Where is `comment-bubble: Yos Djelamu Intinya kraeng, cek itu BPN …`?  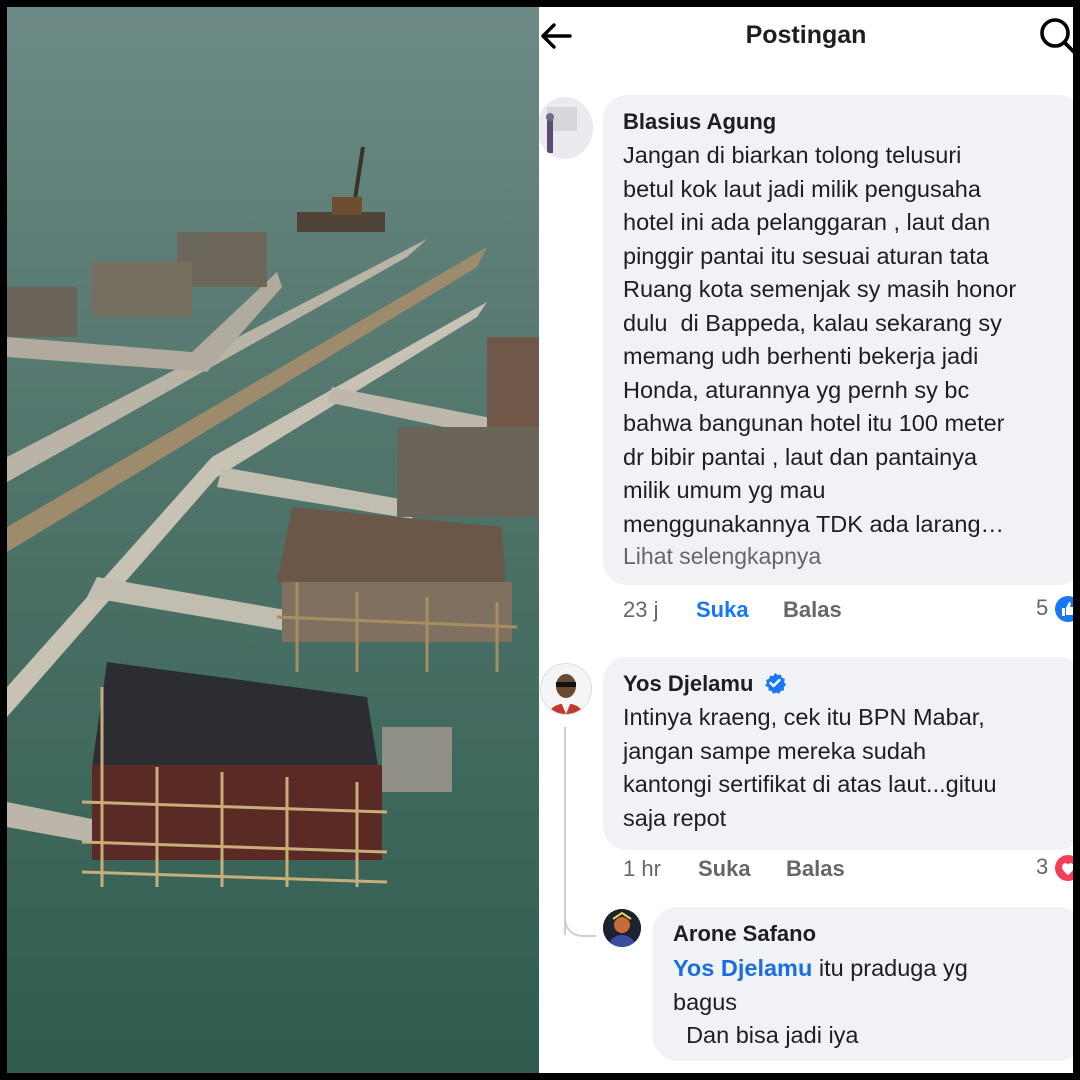
comment-bubble: Yos Djelamu Intinya kraeng, cek itu BPN … is located at coordinates (838, 753).